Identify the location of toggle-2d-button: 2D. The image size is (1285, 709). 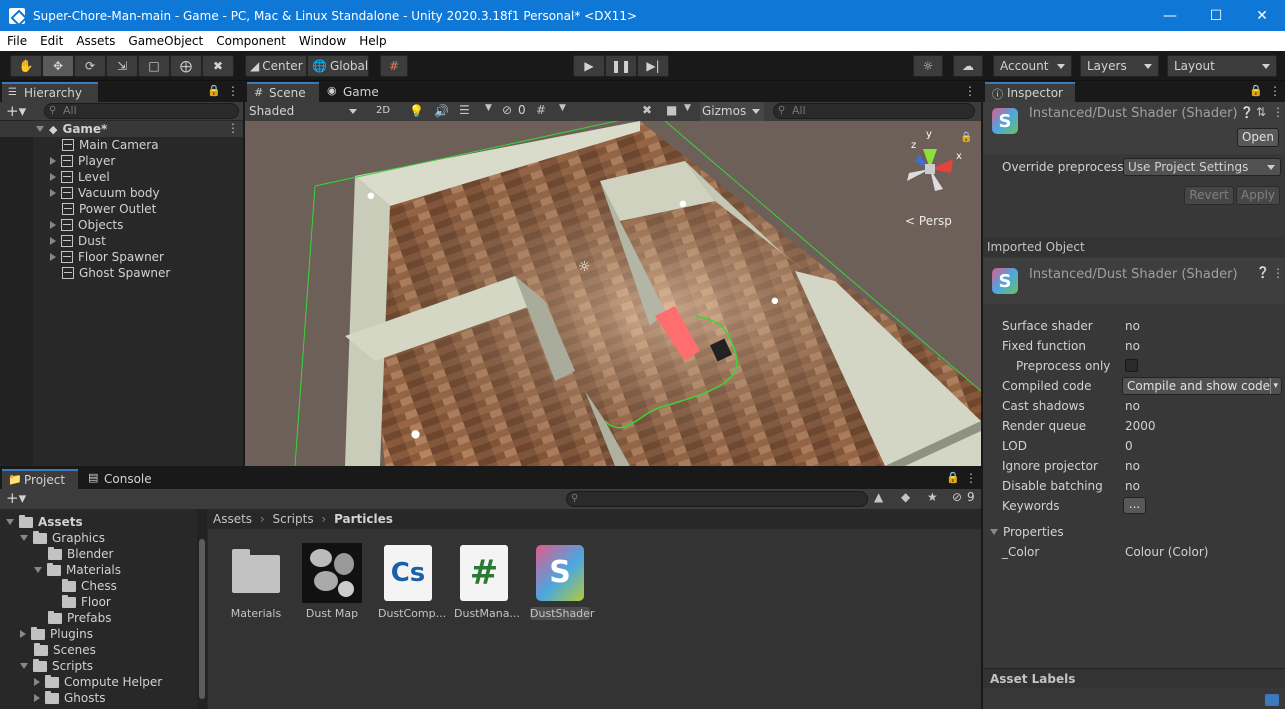
(383, 111).